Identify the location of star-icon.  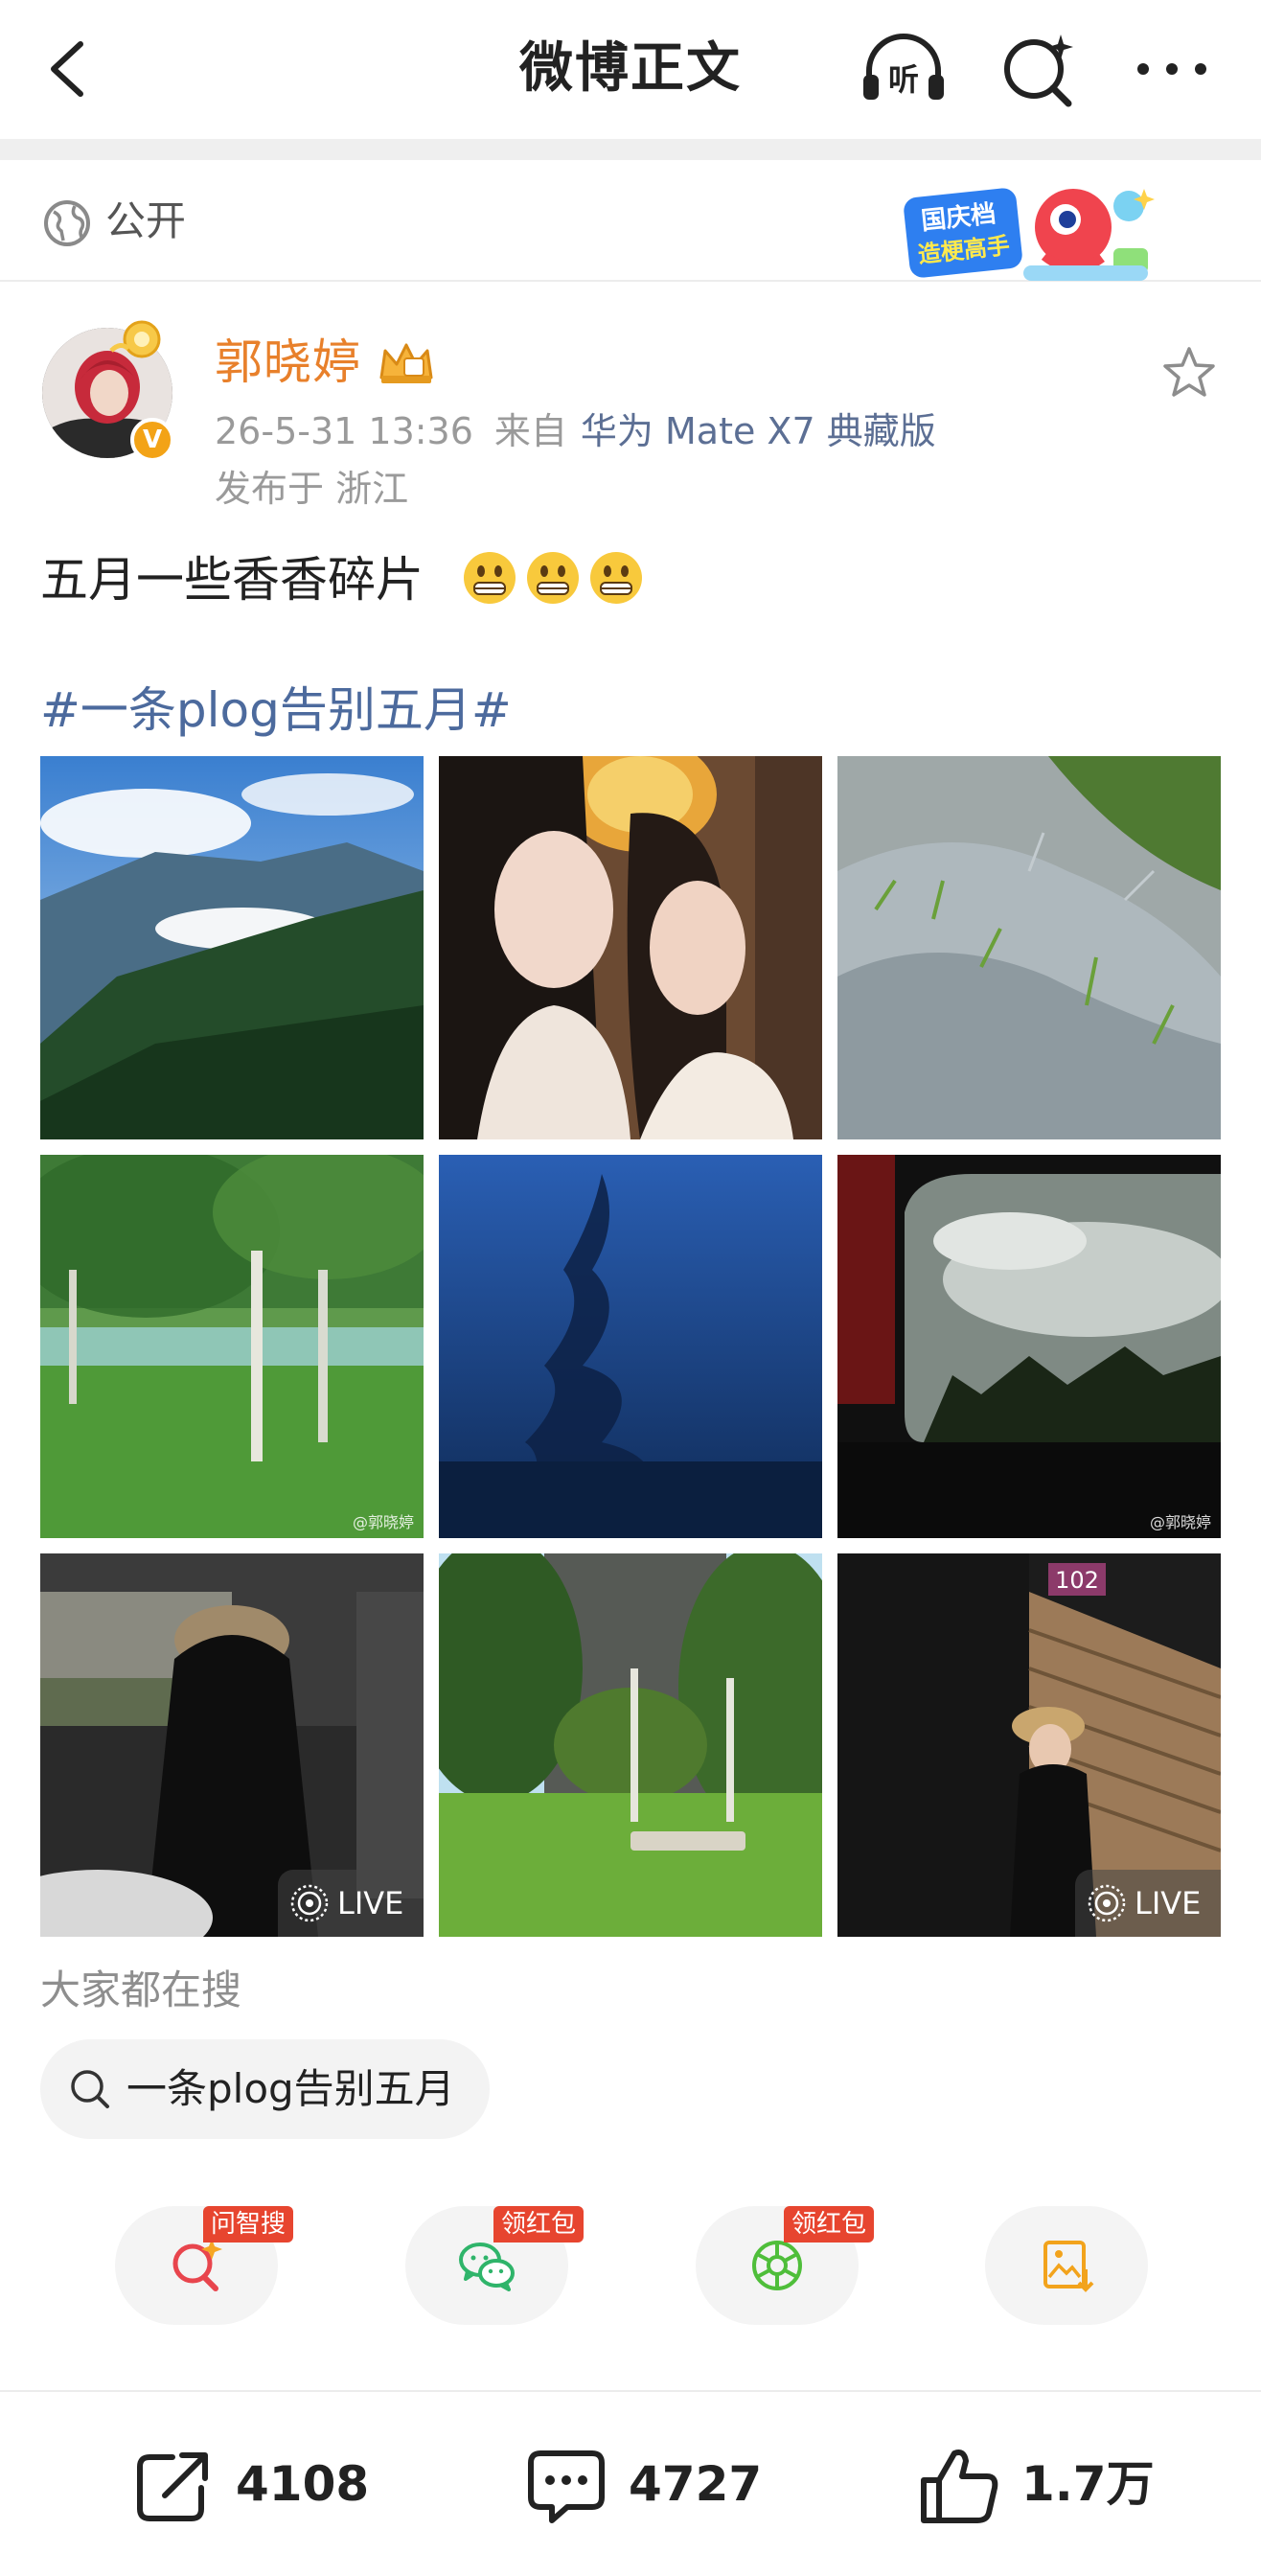
(1189, 373).